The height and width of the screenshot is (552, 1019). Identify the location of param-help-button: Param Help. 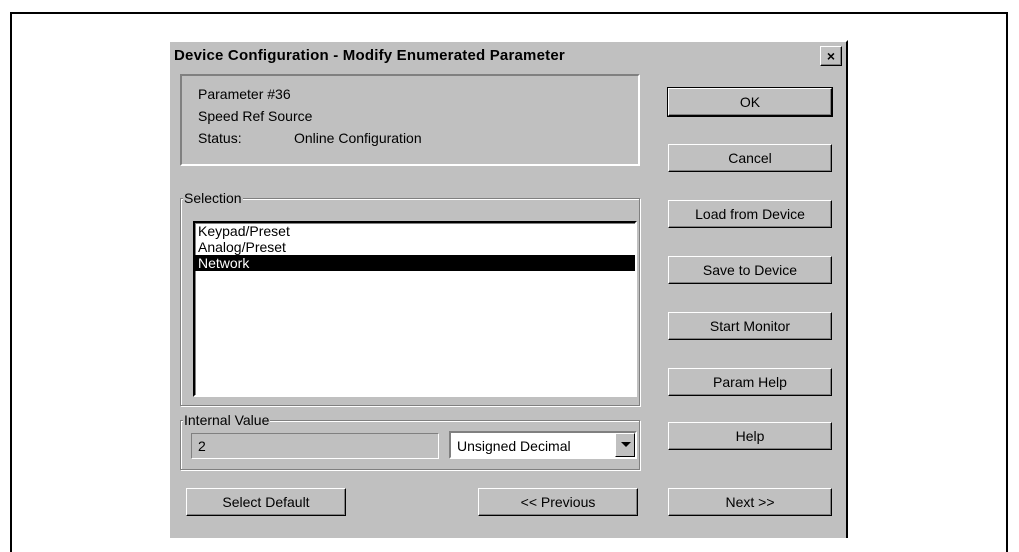
(750, 382).